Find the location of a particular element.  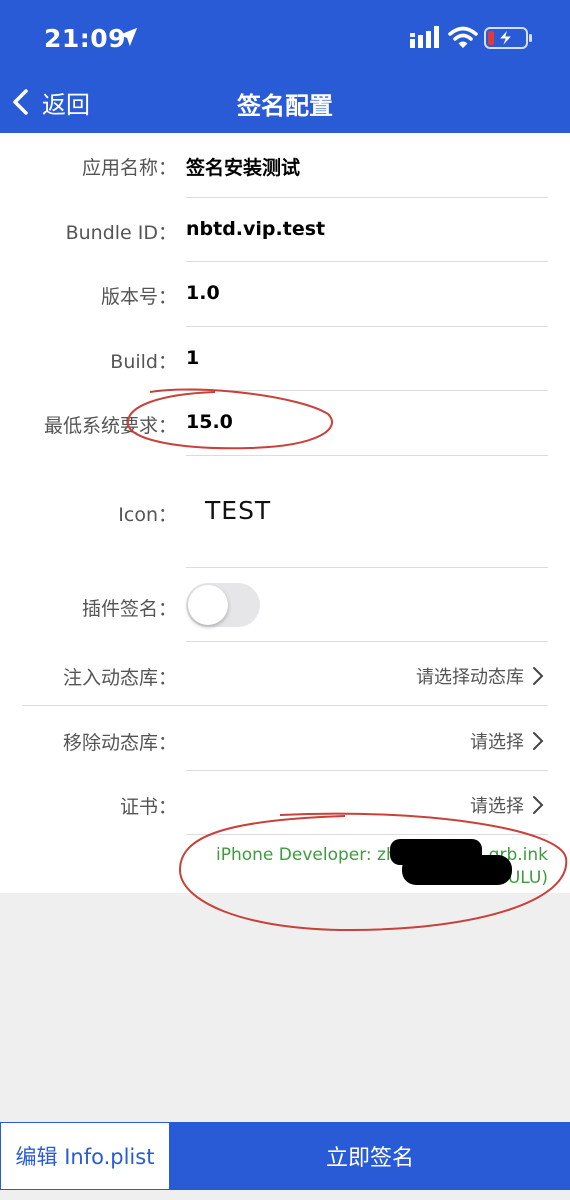

status-icons is located at coordinates (472, 39).